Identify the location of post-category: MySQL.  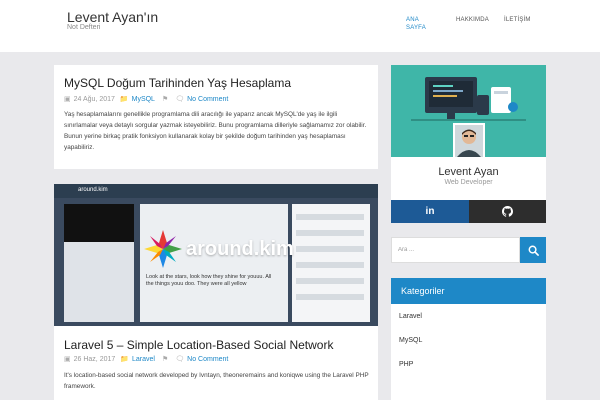
(143, 99).